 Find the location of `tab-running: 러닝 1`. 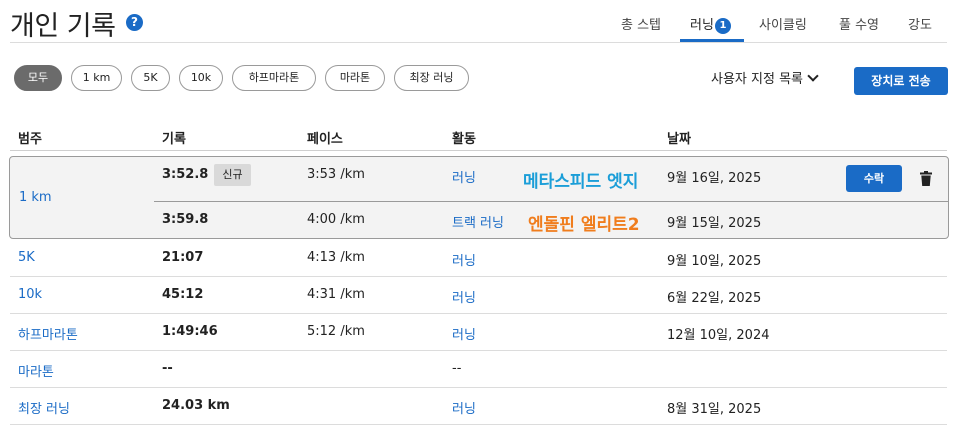

tab-running: 러닝 1 is located at coordinates (710, 24).